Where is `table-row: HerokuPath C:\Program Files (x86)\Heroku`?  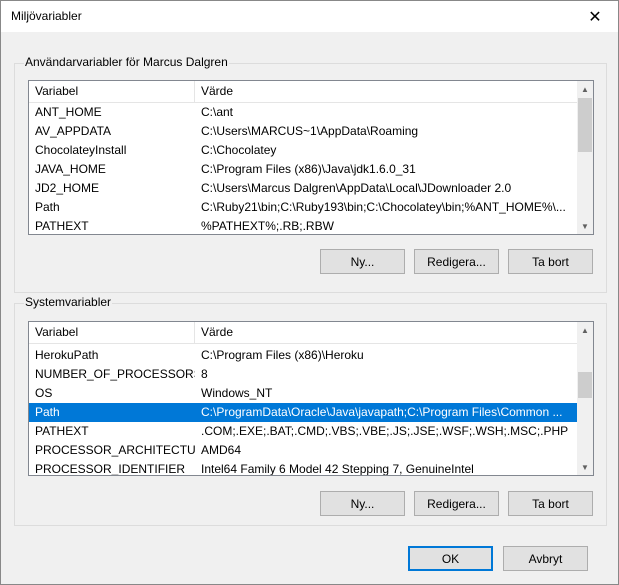
table-row: HerokuPath C:\Program Files (x86)\Heroku is located at coordinates (303, 355).